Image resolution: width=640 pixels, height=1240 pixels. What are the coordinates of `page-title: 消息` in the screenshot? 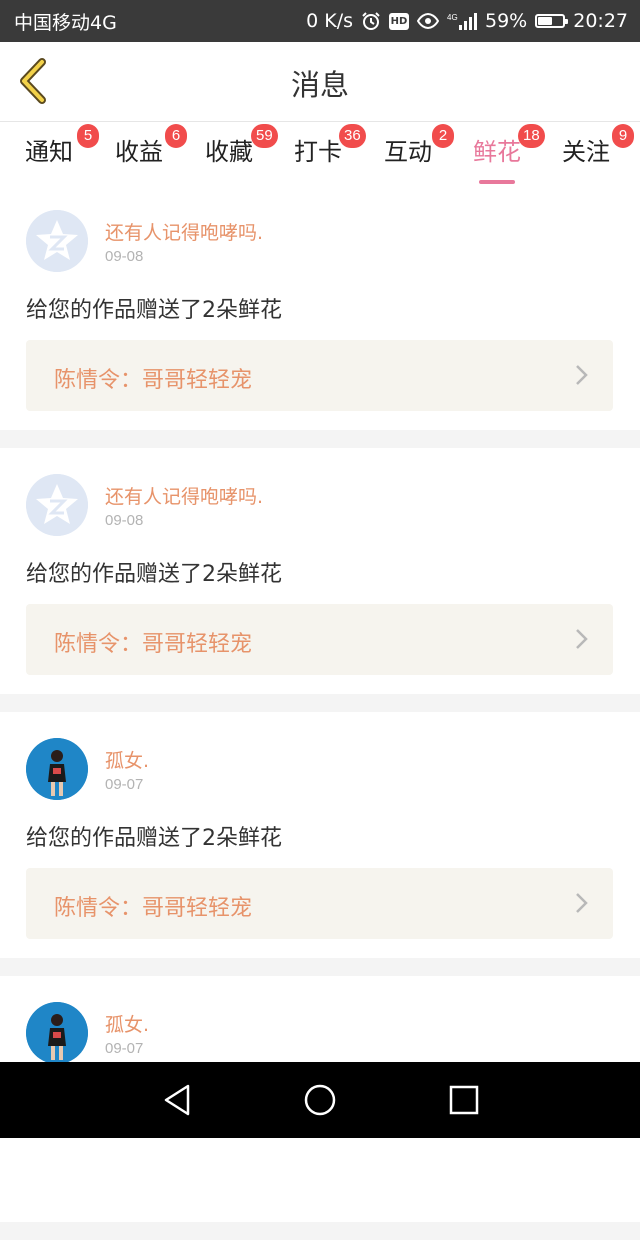 It's located at (319, 85).